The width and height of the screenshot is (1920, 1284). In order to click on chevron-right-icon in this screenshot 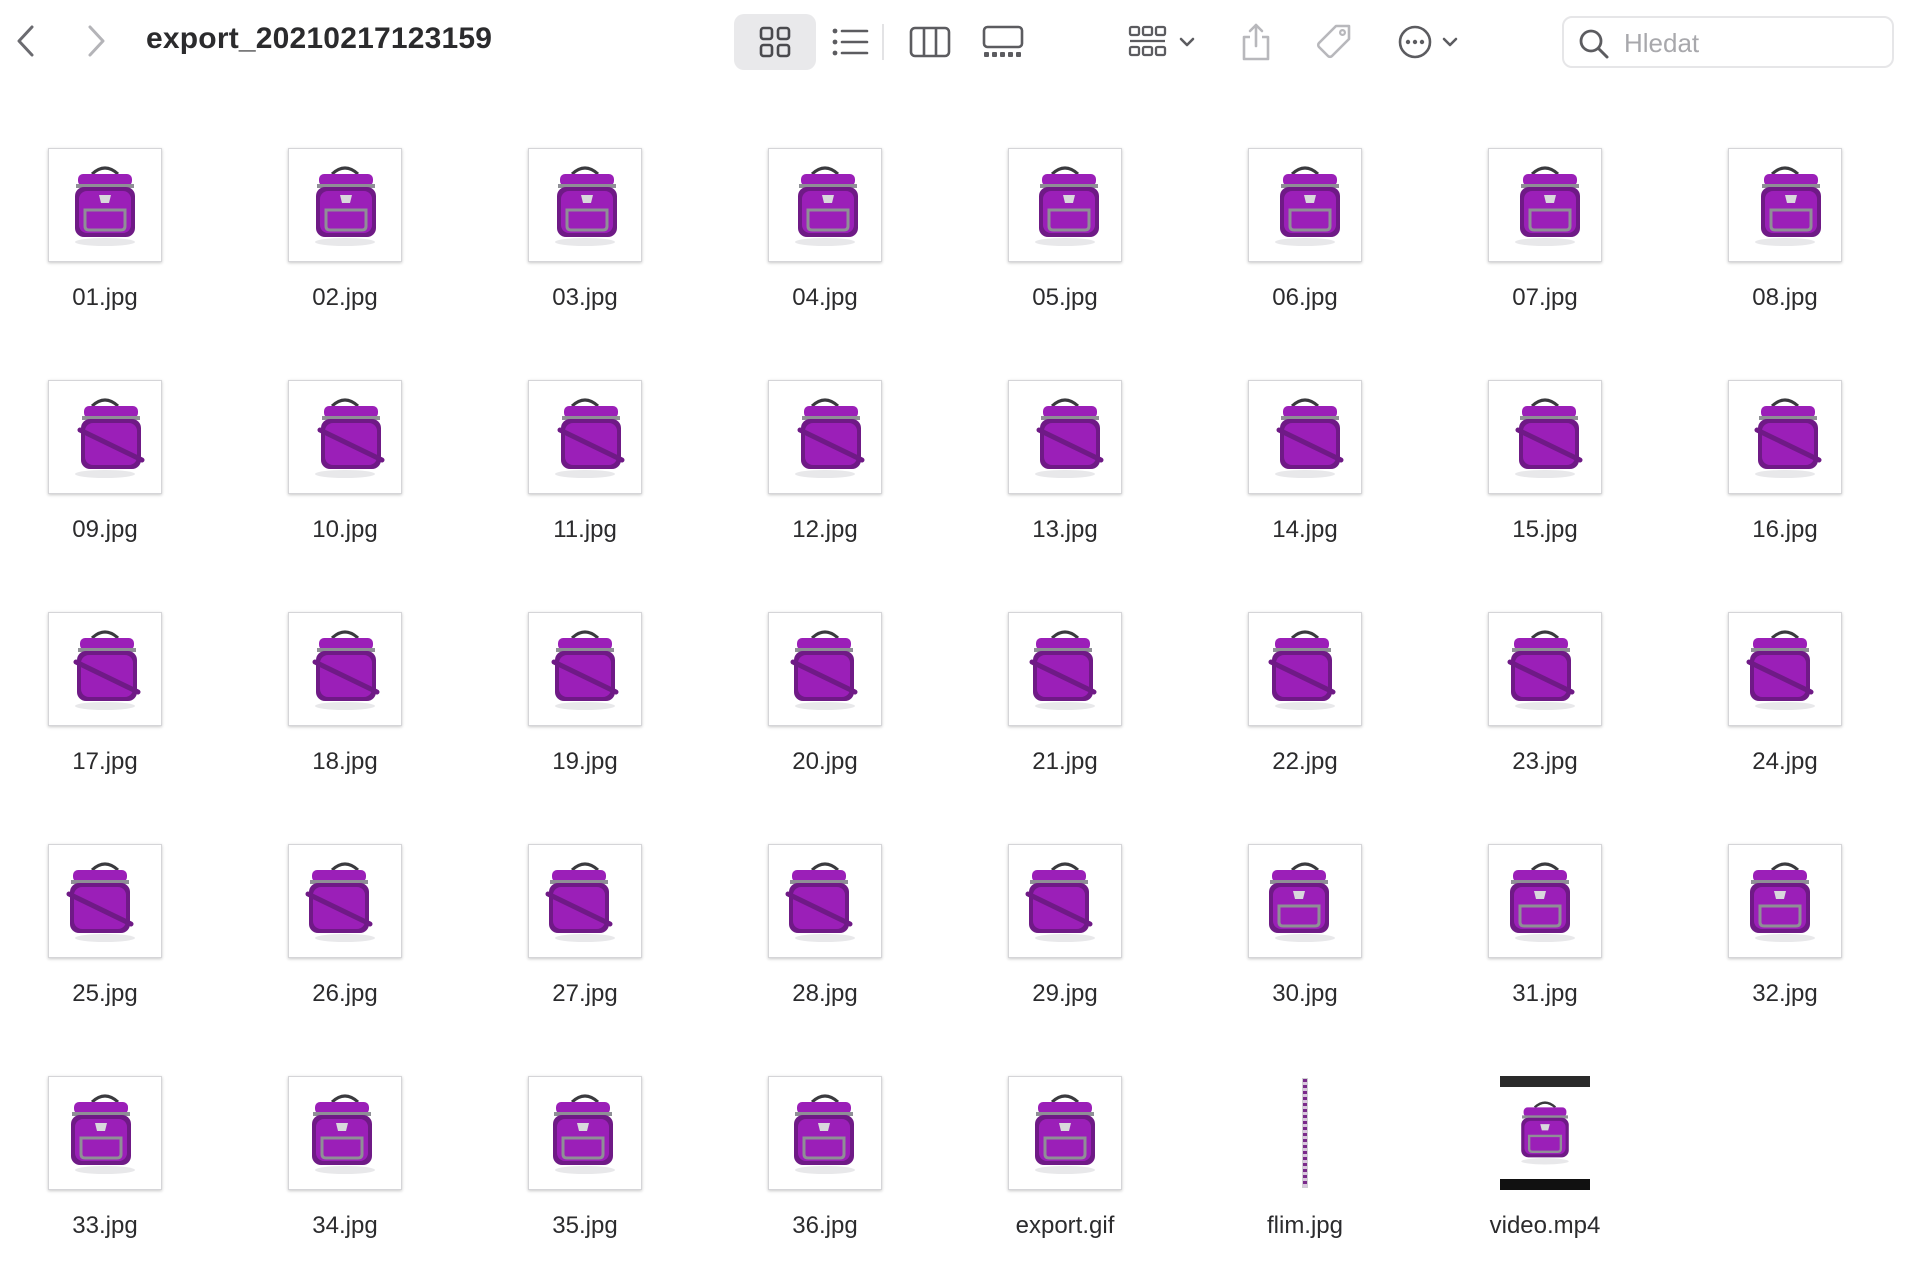, I will do `click(96, 41)`.